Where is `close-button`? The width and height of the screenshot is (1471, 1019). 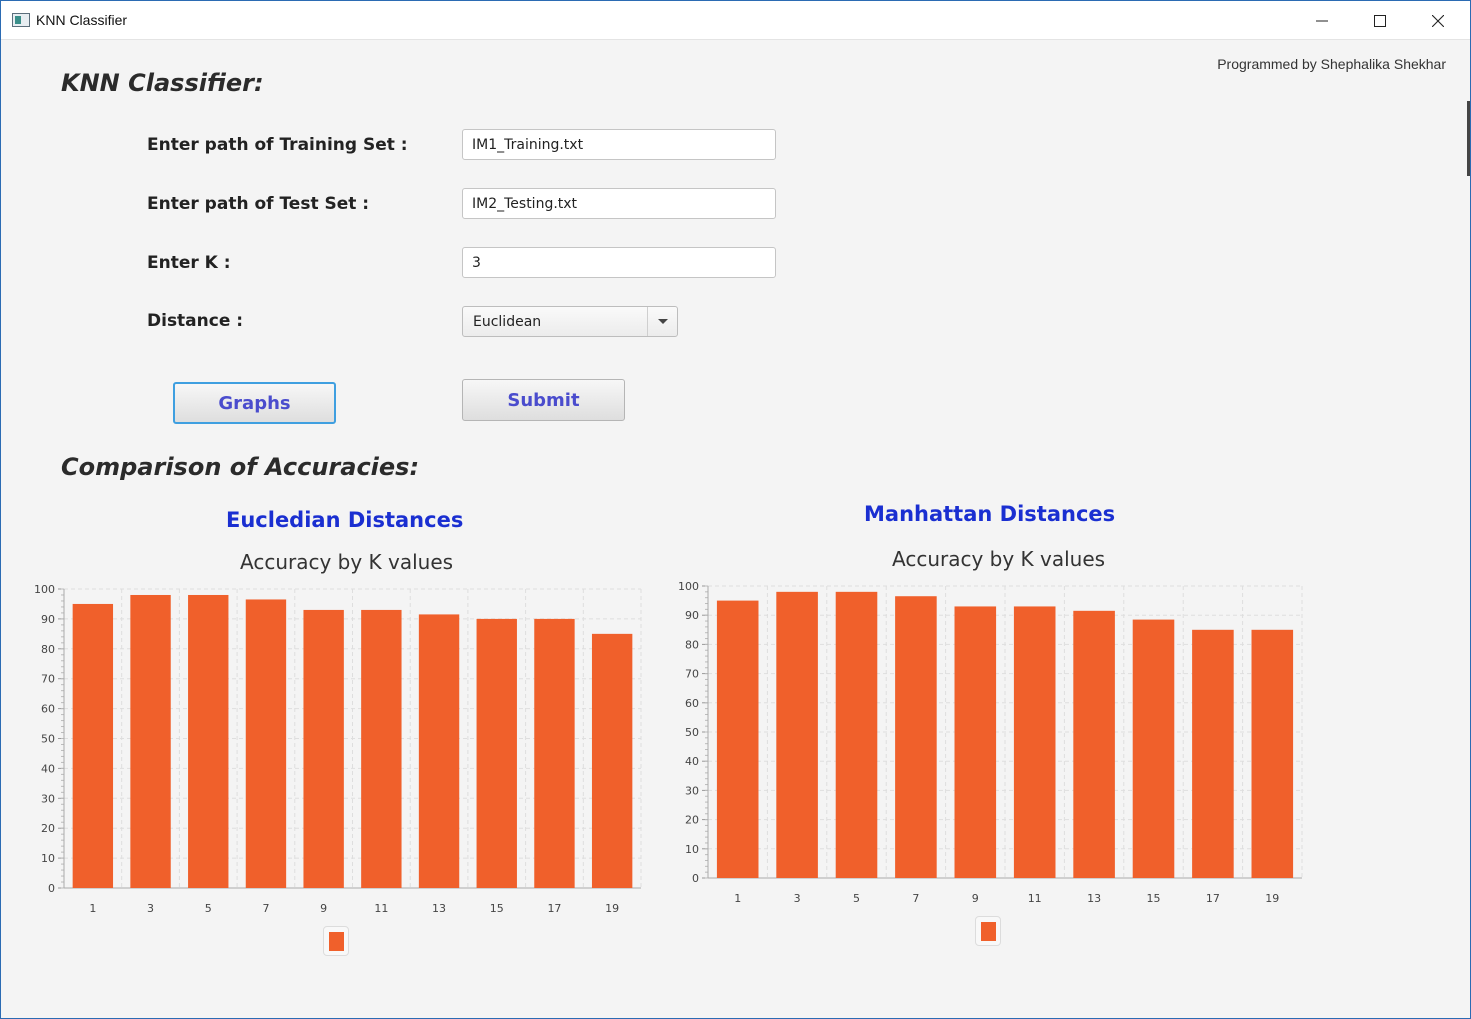
close-button is located at coordinates (1438, 20).